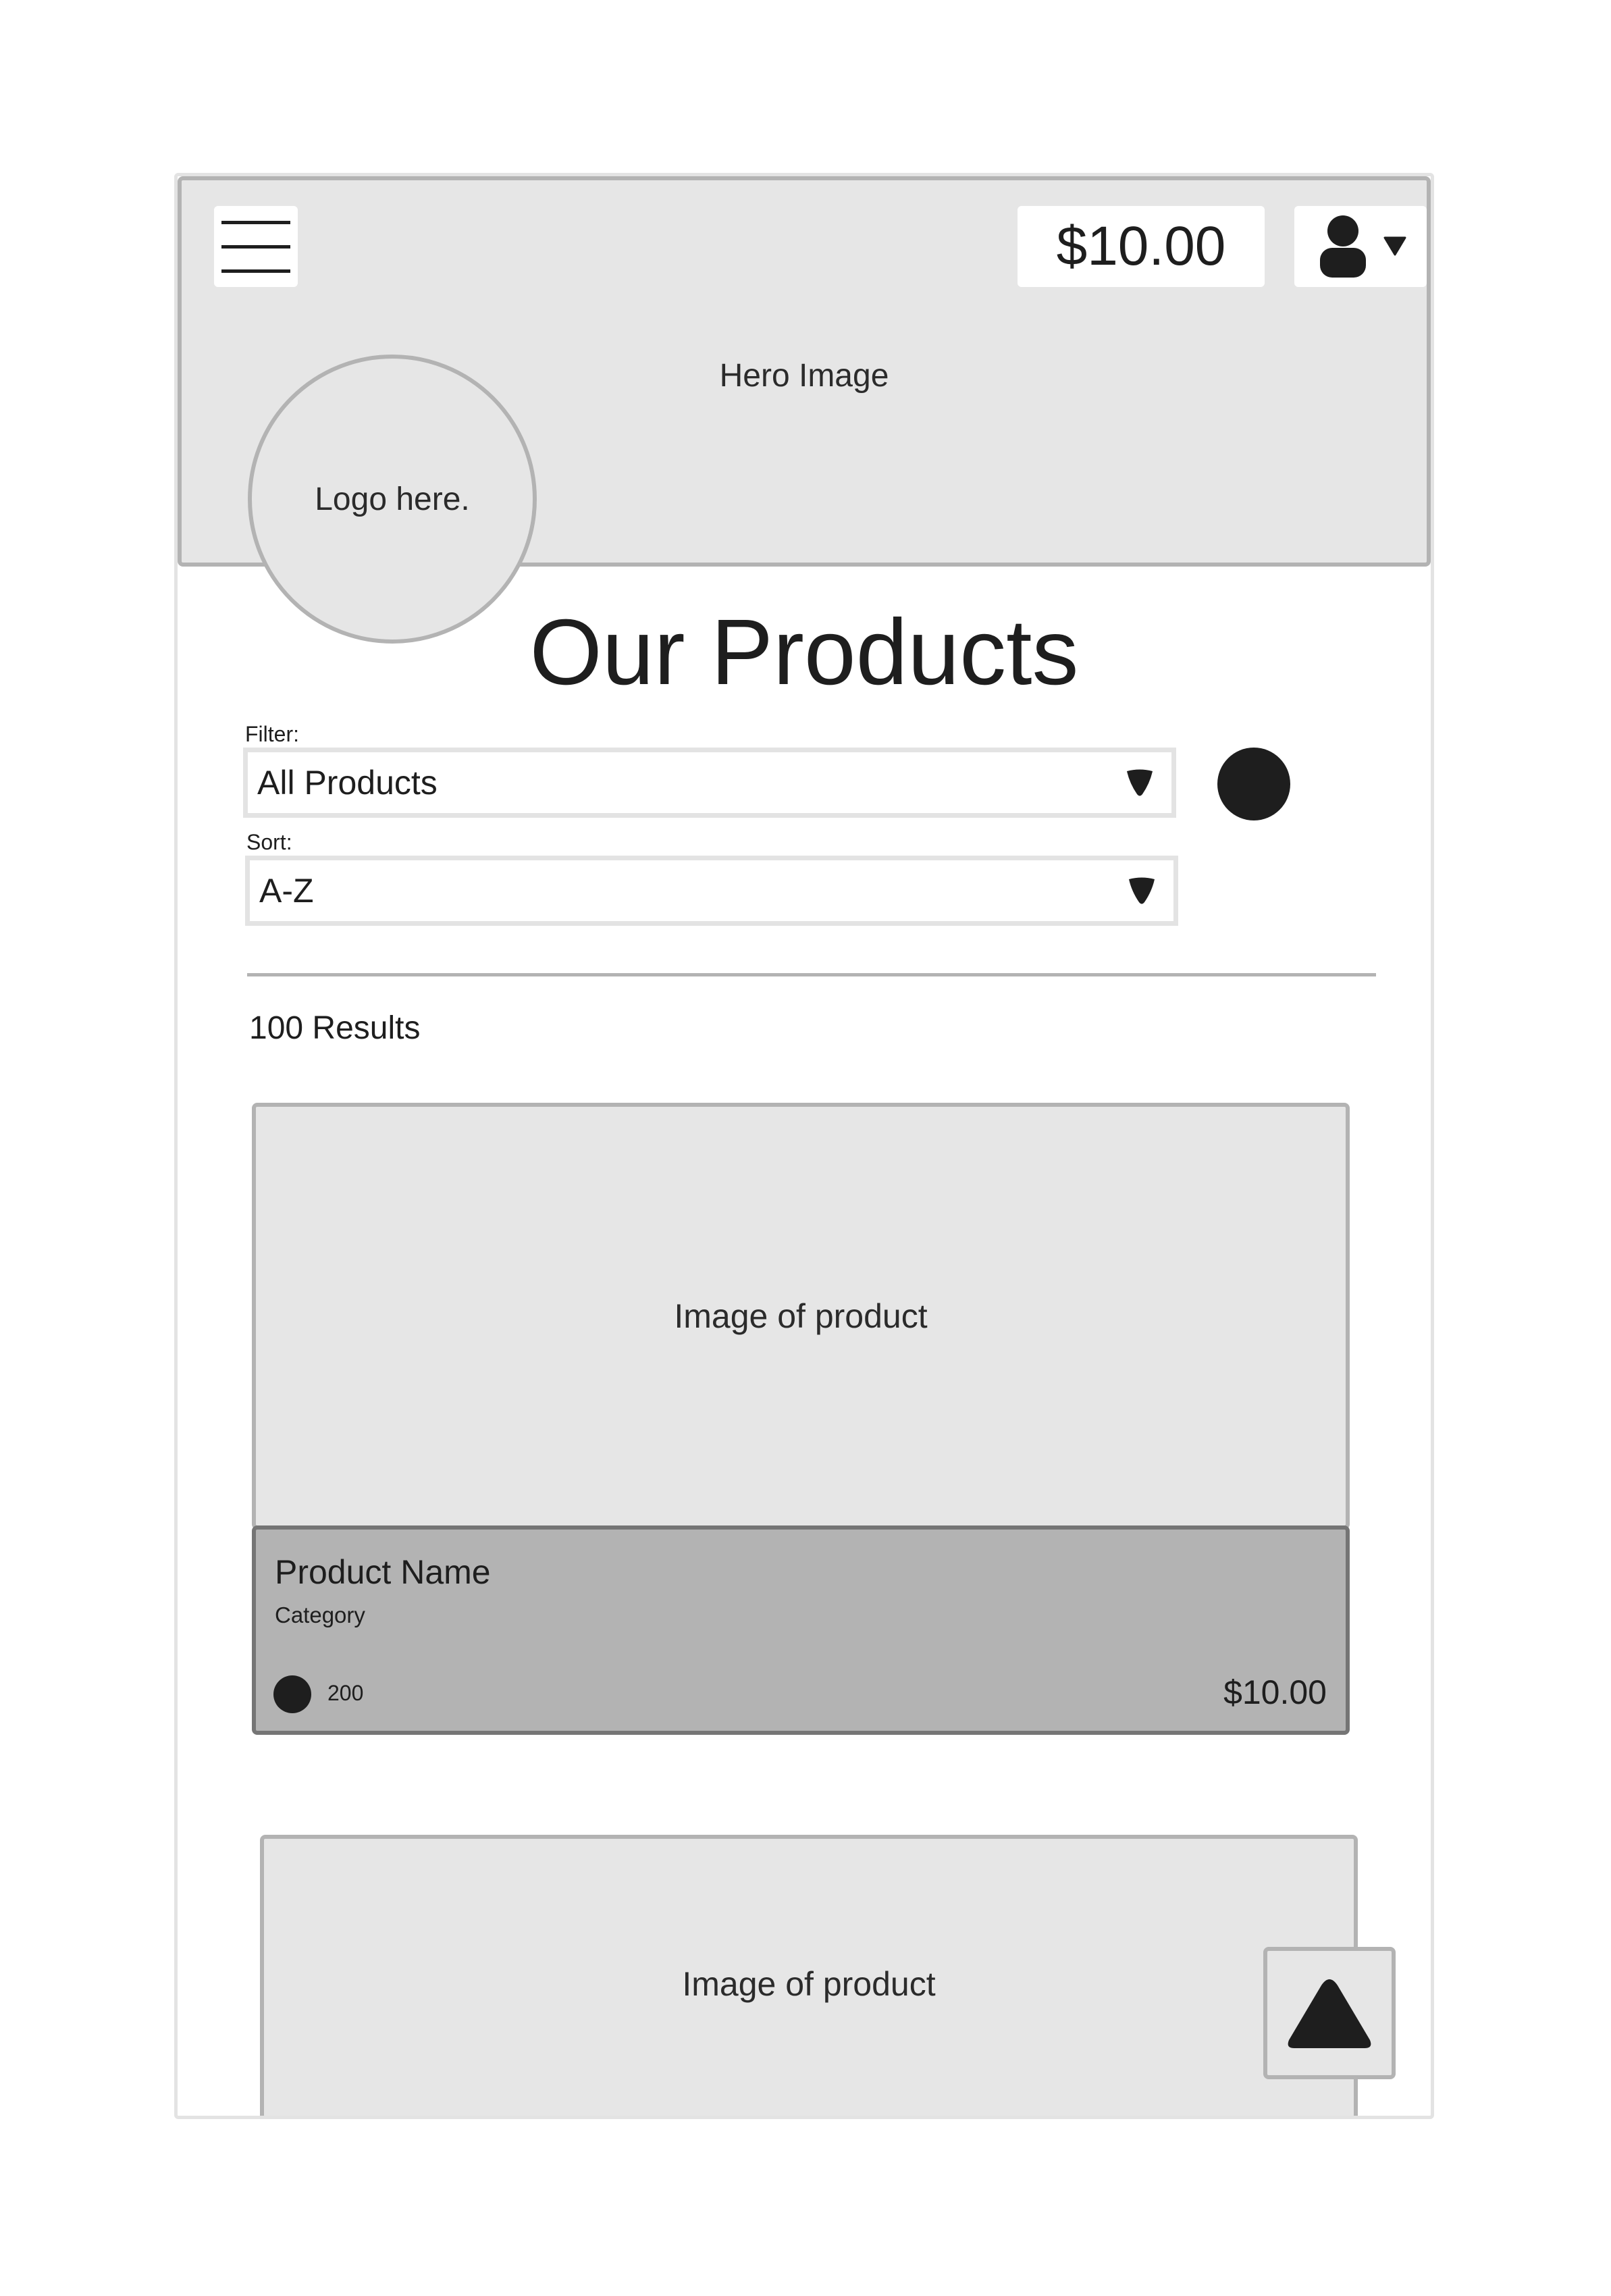  Describe the element at coordinates (710, 783) in the screenshot. I see `filter-select: All Products` at that location.